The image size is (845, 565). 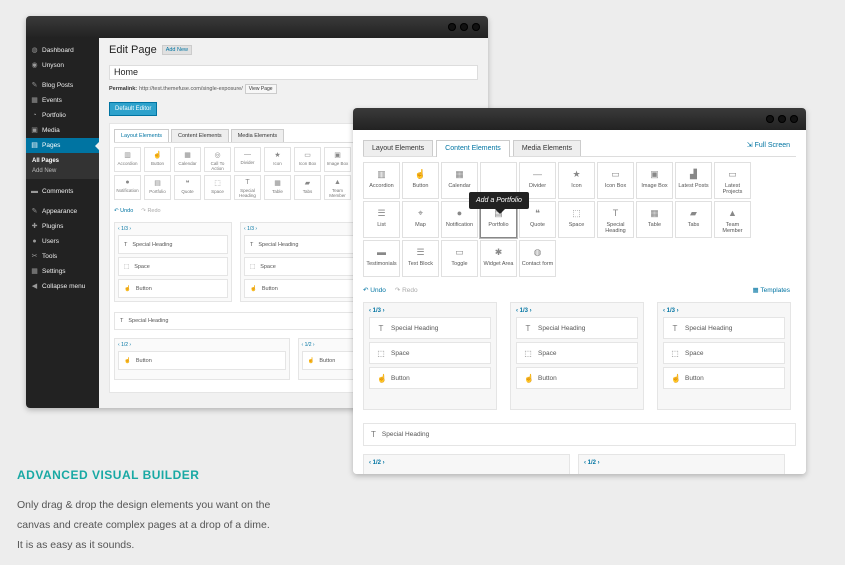 I want to click on element-tile: ● Notification, so click(x=127, y=187).